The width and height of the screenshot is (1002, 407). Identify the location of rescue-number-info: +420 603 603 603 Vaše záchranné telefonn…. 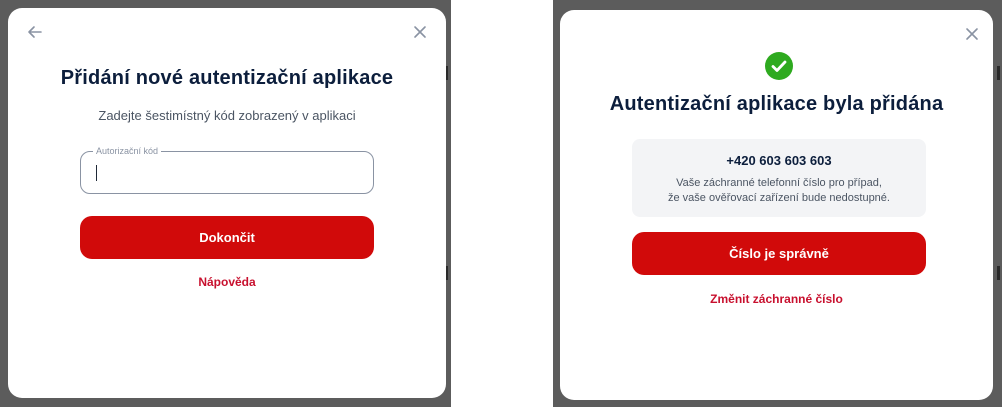
(779, 178).